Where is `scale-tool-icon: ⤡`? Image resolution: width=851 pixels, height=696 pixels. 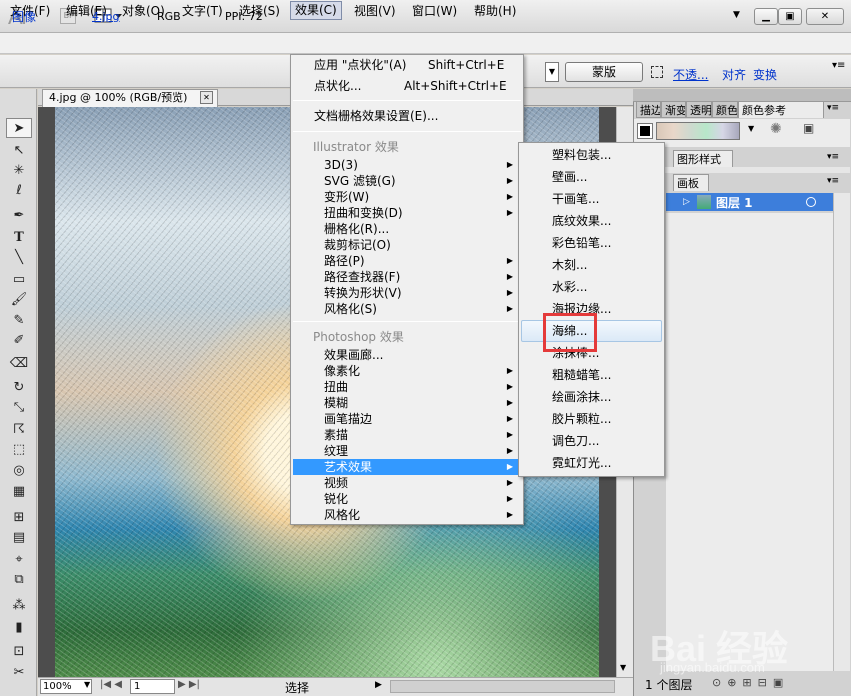
scale-tool-icon: ⤡ is located at coordinates (19, 408).